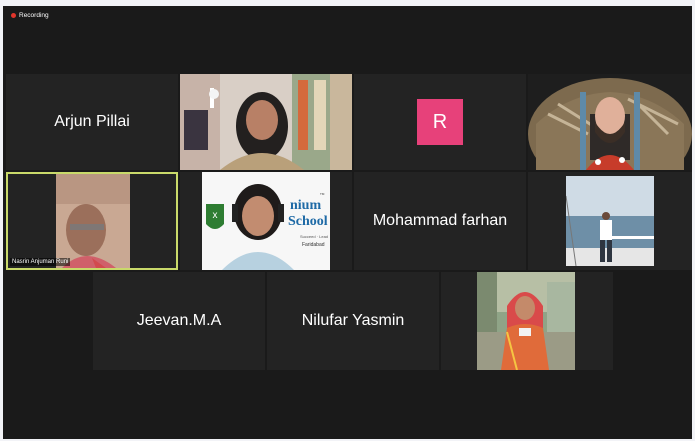 The height and width of the screenshot is (441, 695). I want to click on participant-tile-r: R, so click(440, 122).